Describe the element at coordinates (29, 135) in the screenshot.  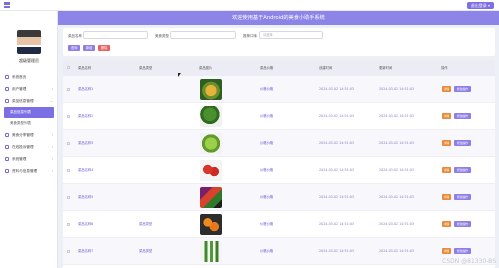
I see `sidebar-item-sharing: 美食分享管理 ›` at that location.